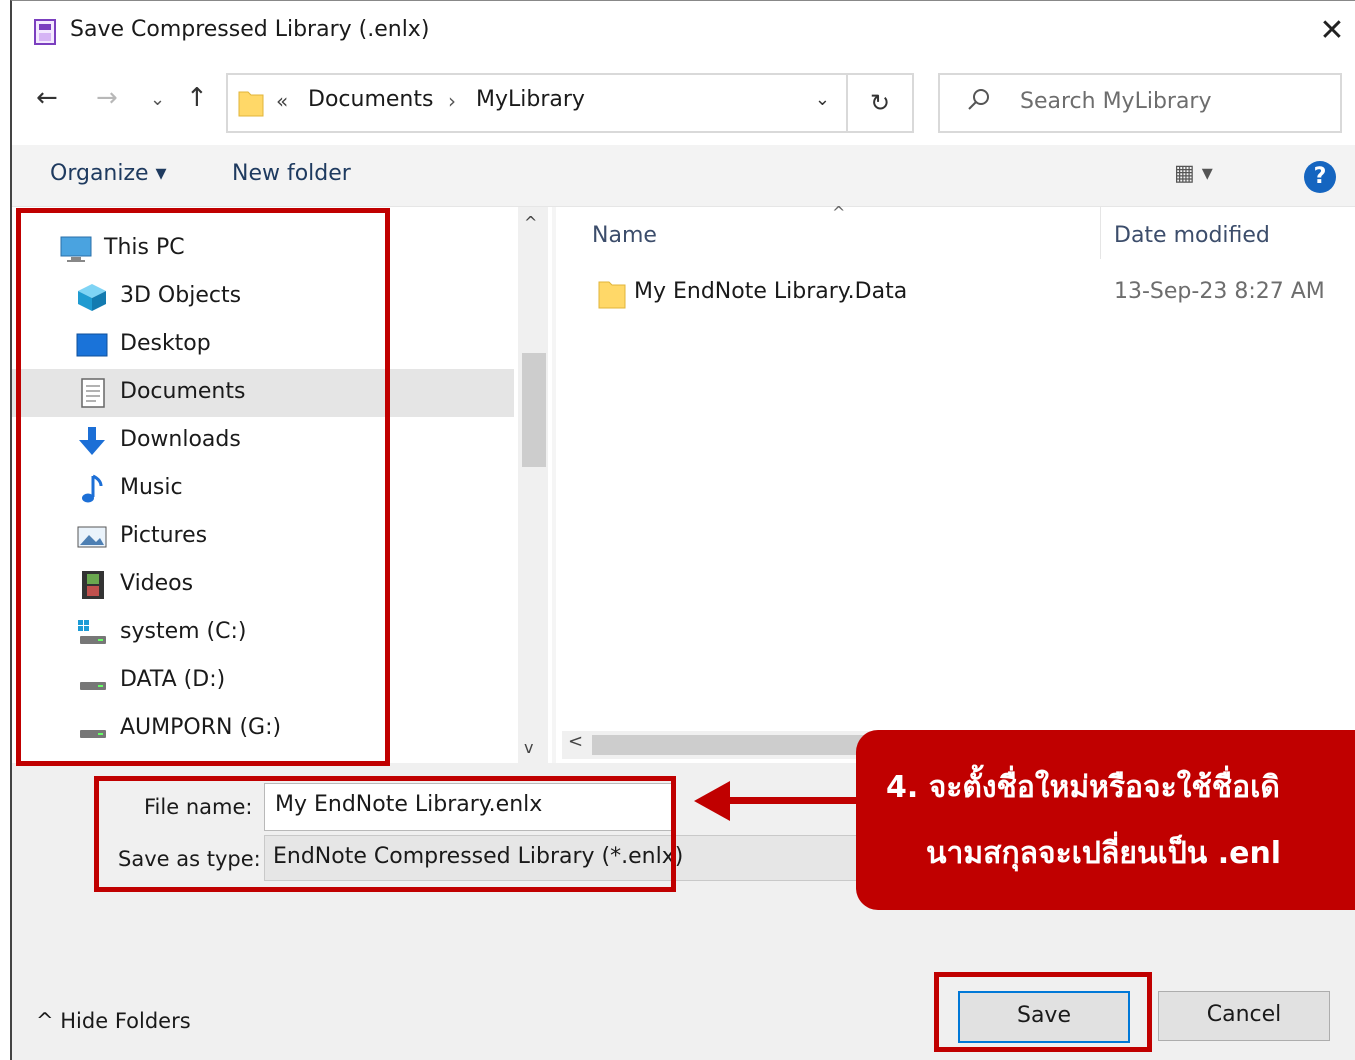 Image resolution: width=1355 pixels, height=1060 pixels. I want to click on sidebar-item-label: 3D Objects, so click(181, 295).